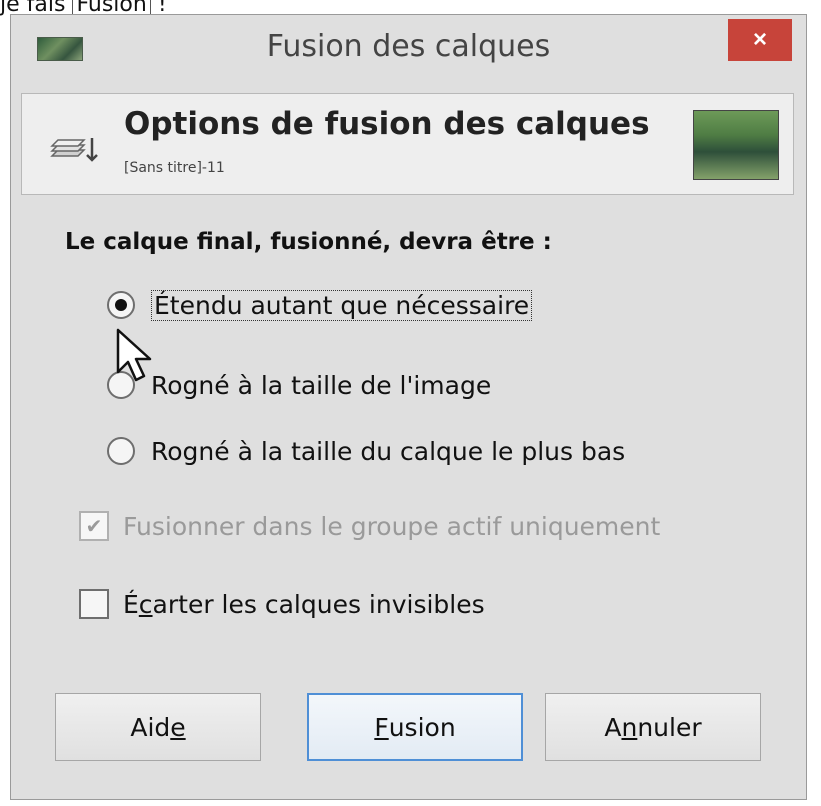  Describe the element at coordinates (94, 604) in the screenshot. I see `checkbox` at that location.